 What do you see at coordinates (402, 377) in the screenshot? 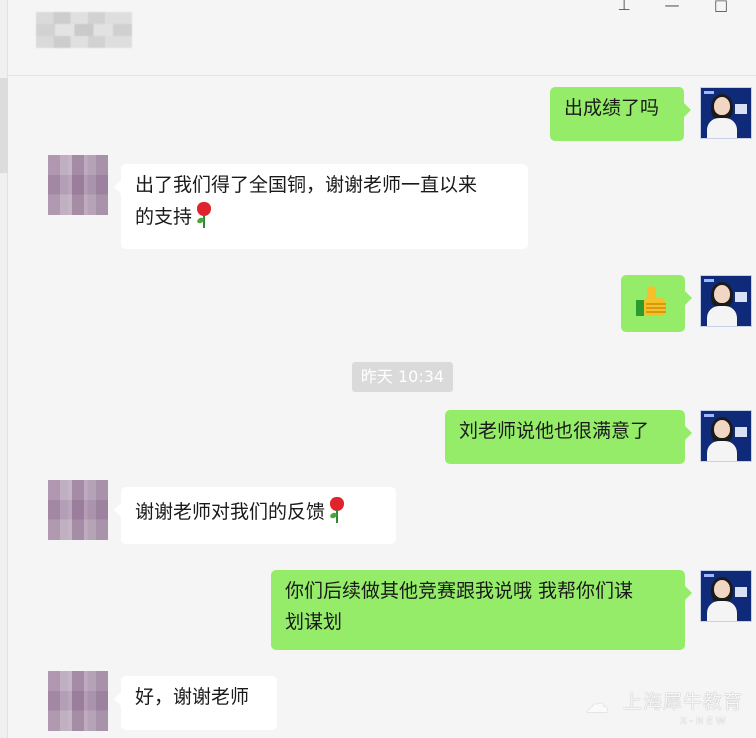
I see `timestamp: 昨天 10:34` at bounding box center [402, 377].